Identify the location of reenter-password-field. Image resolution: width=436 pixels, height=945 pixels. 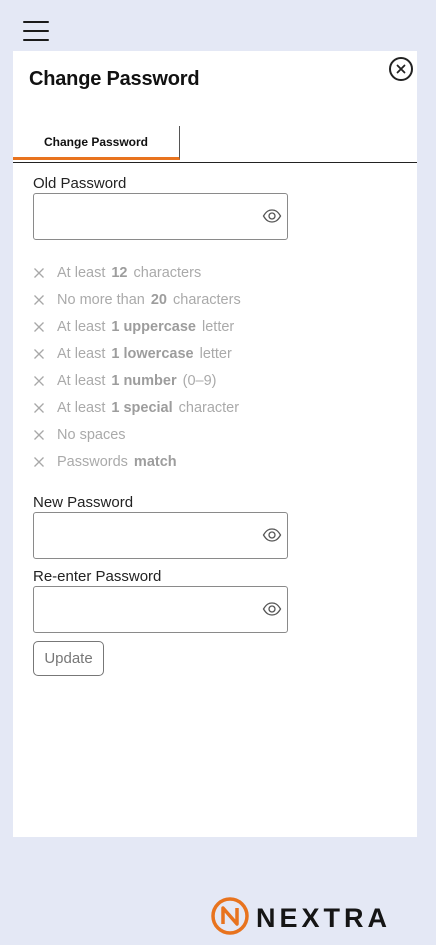
(160, 609).